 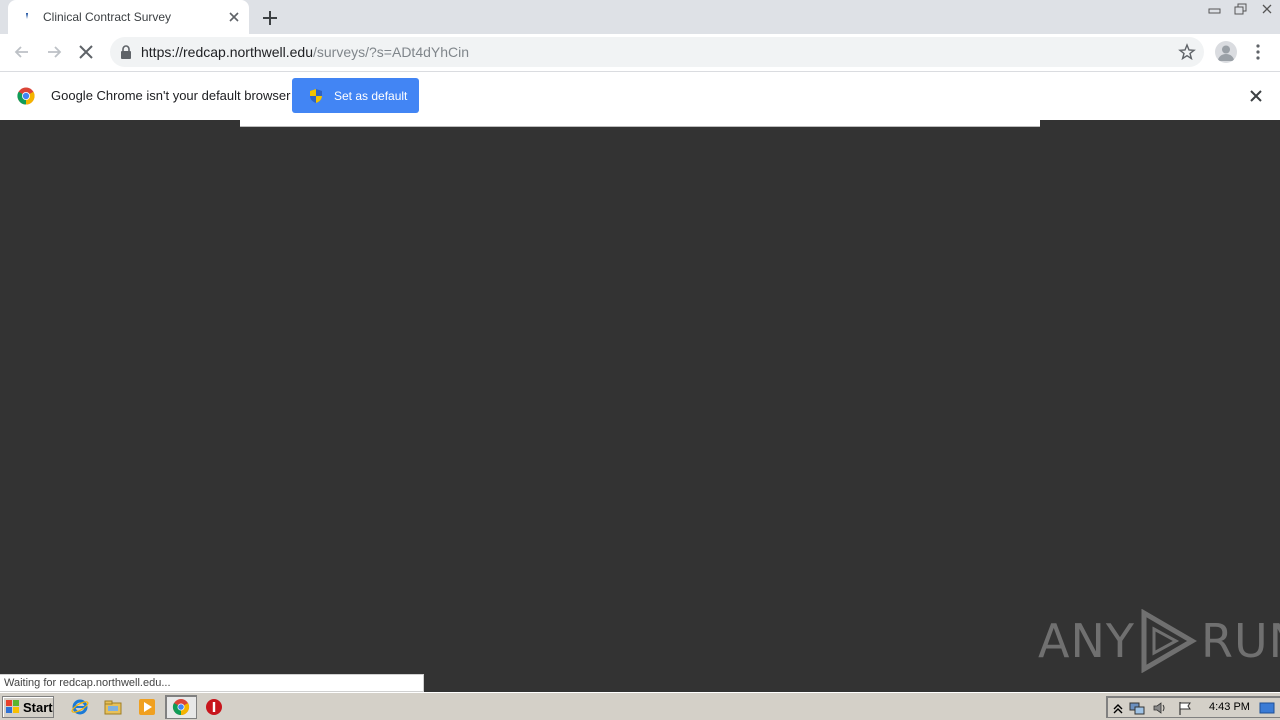 I want to click on minimize-icon, so click(x=1214, y=11).